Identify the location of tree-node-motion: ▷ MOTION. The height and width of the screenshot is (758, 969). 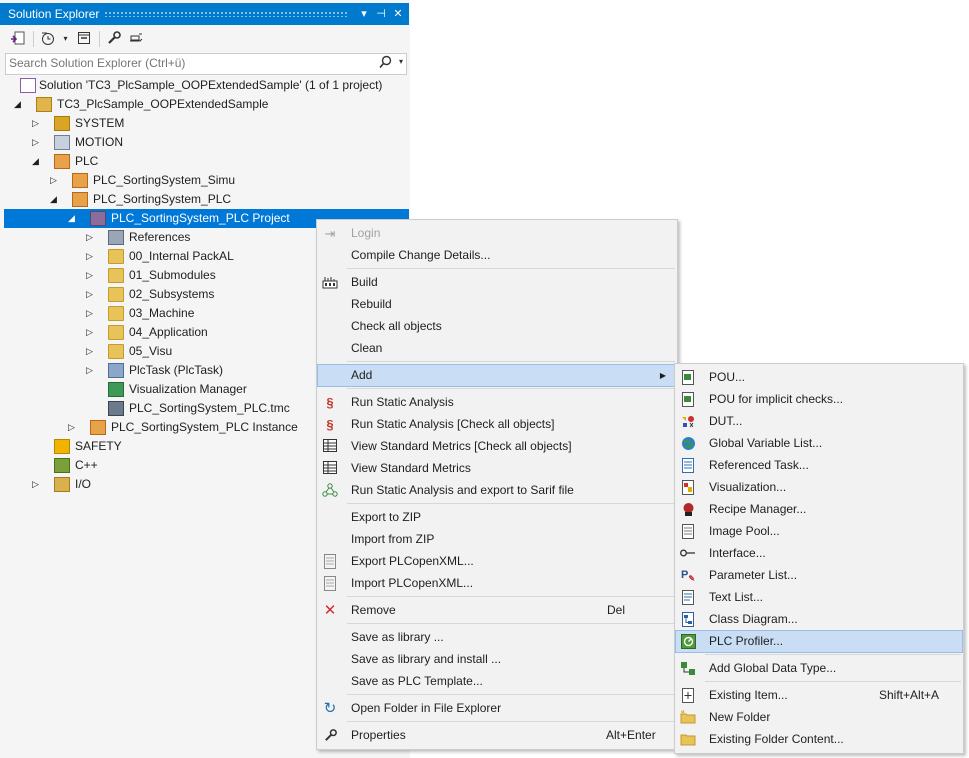
(204, 142).